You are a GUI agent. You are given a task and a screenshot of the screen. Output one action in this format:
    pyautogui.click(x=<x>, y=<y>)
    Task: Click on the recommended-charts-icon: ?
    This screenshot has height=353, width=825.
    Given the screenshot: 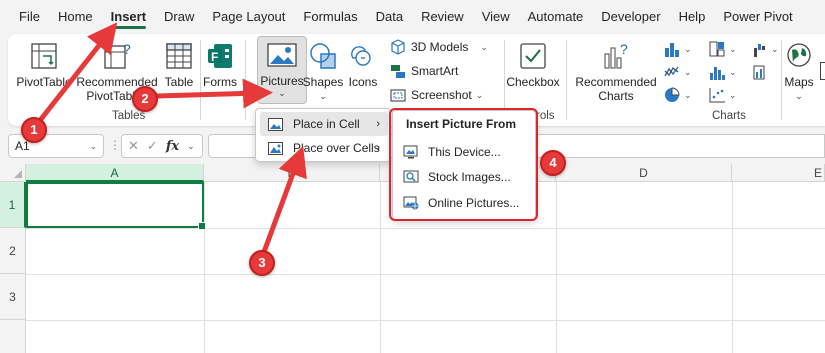 What is the action you would take?
    pyautogui.click(x=616, y=56)
    